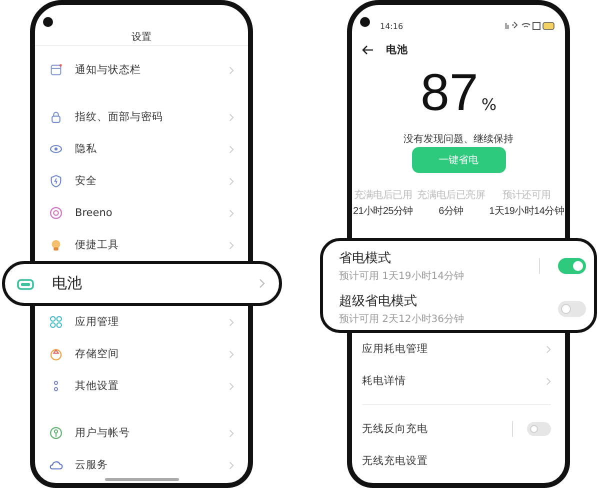 The width and height of the screenshot is (600, 490). Describe the element at coordinates (141, 70) in the screenshot. I see `settings-item: 通知与状态栏` at that location.